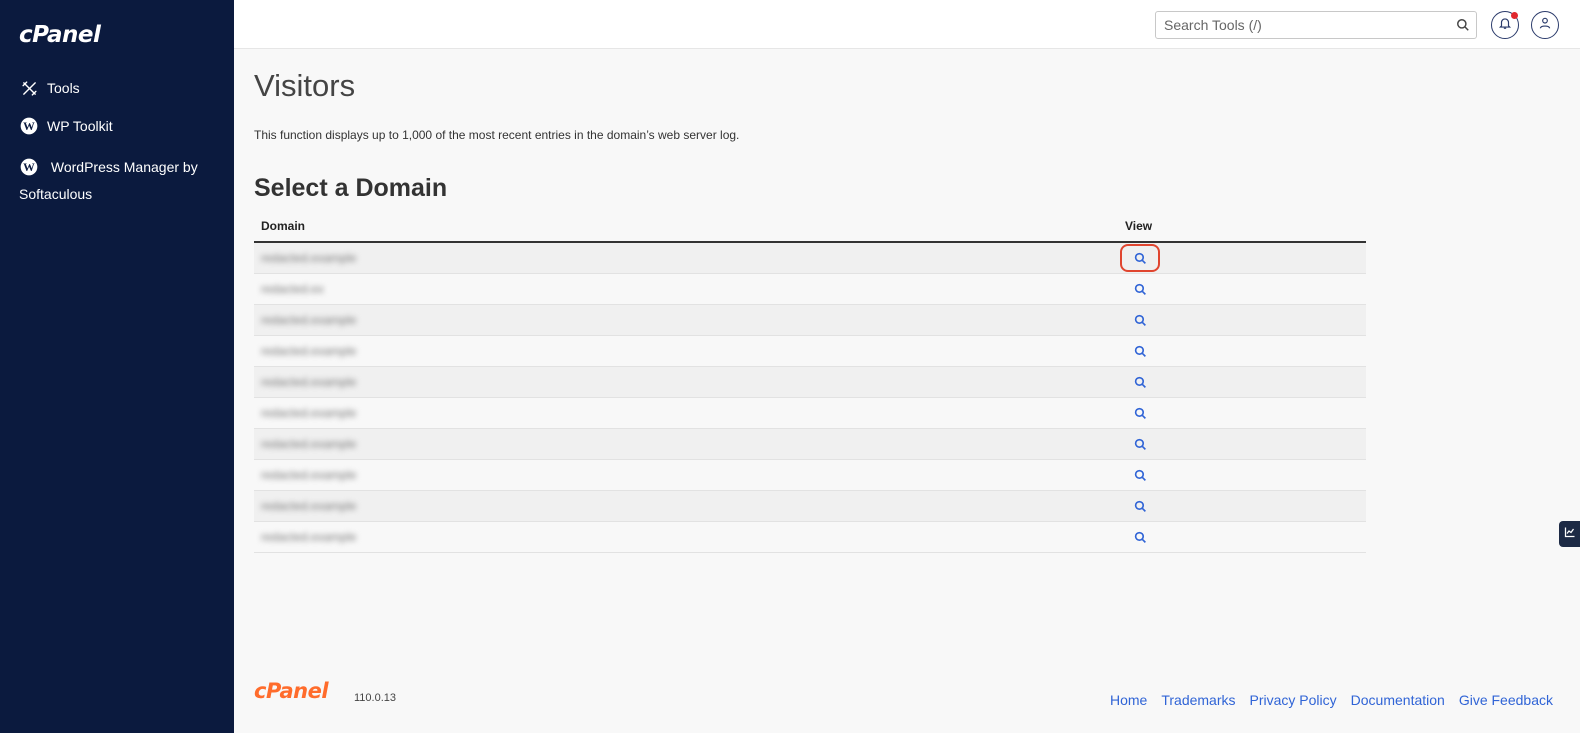 Image resolution: width=1580 pixels, height=733 pixels. I want to click on user-menu-button, so click(1545, 25).